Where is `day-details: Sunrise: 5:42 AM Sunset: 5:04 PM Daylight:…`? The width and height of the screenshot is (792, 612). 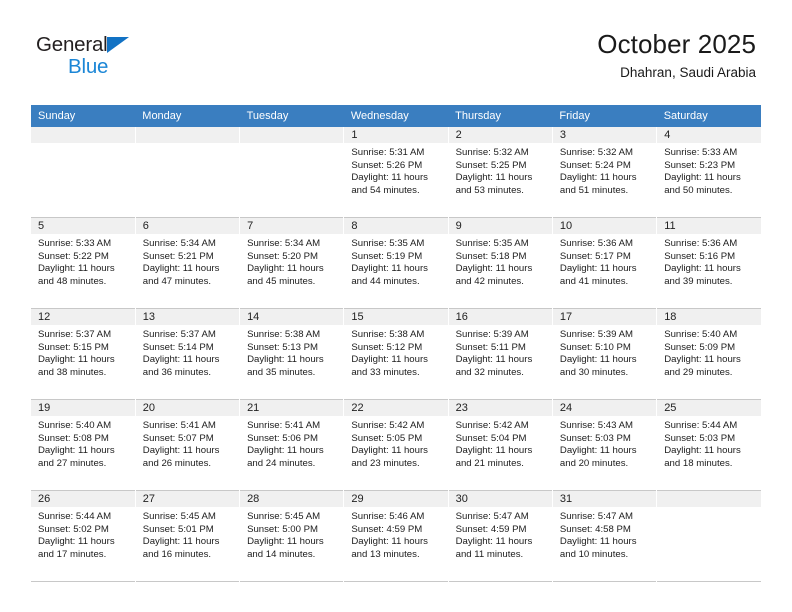 day-details: Sunrise: 5:42 AM Sunset: 5:04 PM Daylight:… is located at coordinates (500, 443).